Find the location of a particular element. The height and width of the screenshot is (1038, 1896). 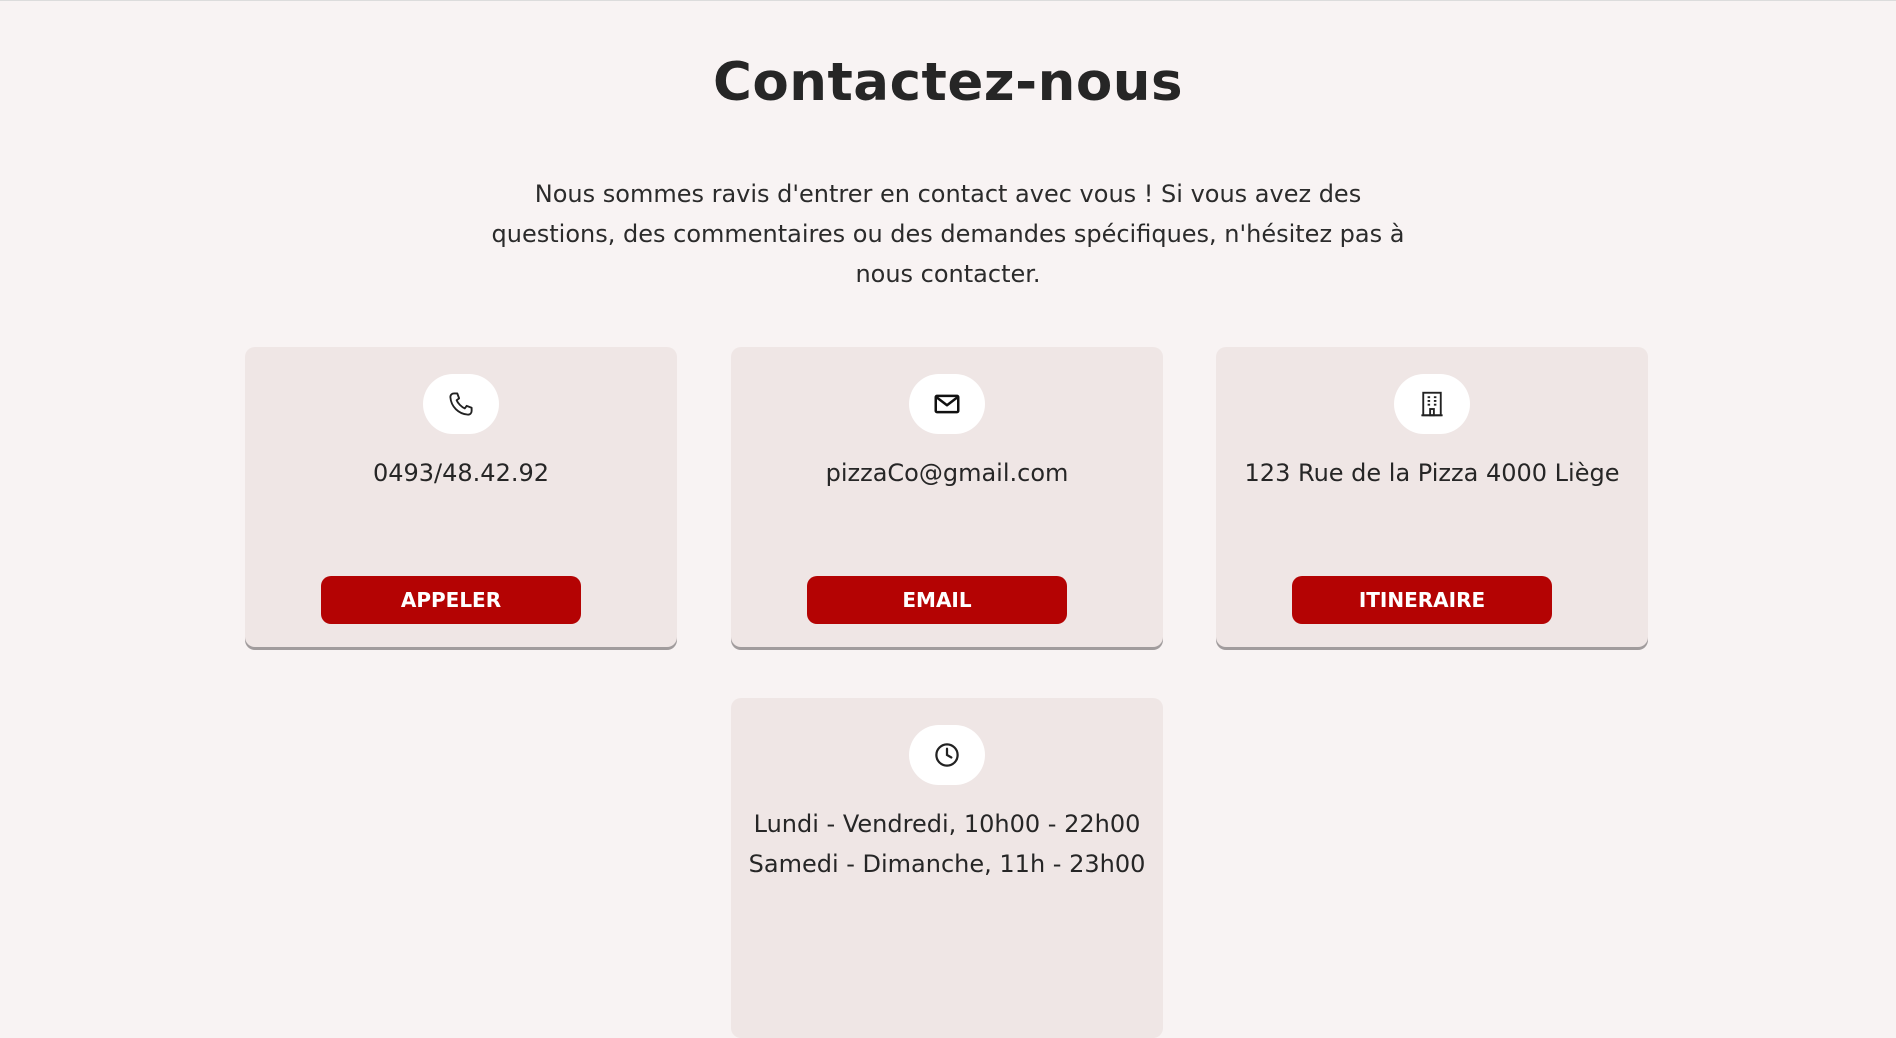

email-icon-bubble is located at coordinates (947, 404).